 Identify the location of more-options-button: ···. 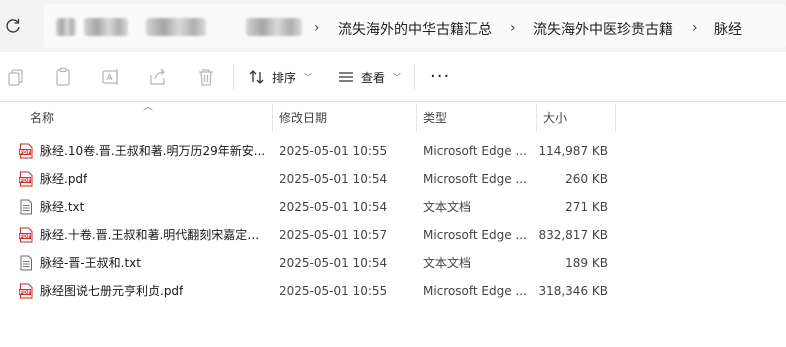
(440, 76).